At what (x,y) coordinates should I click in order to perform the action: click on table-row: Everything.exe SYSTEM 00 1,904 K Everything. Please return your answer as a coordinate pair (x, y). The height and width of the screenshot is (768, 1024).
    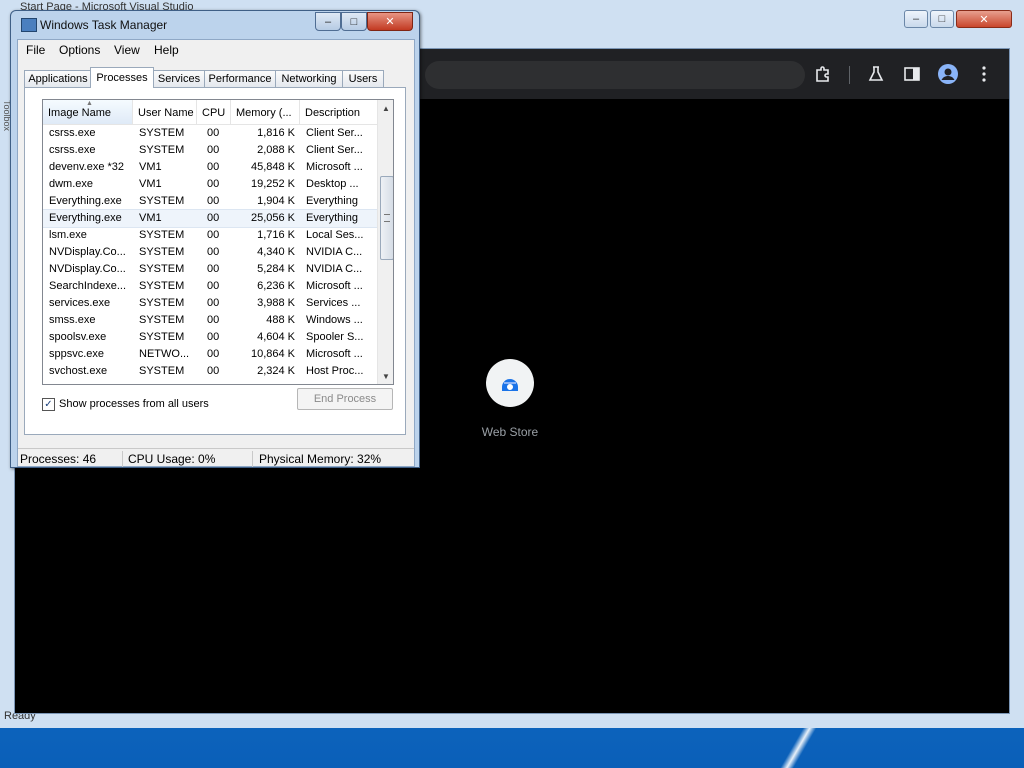
    Looking at the image, I should click on (210, 201).